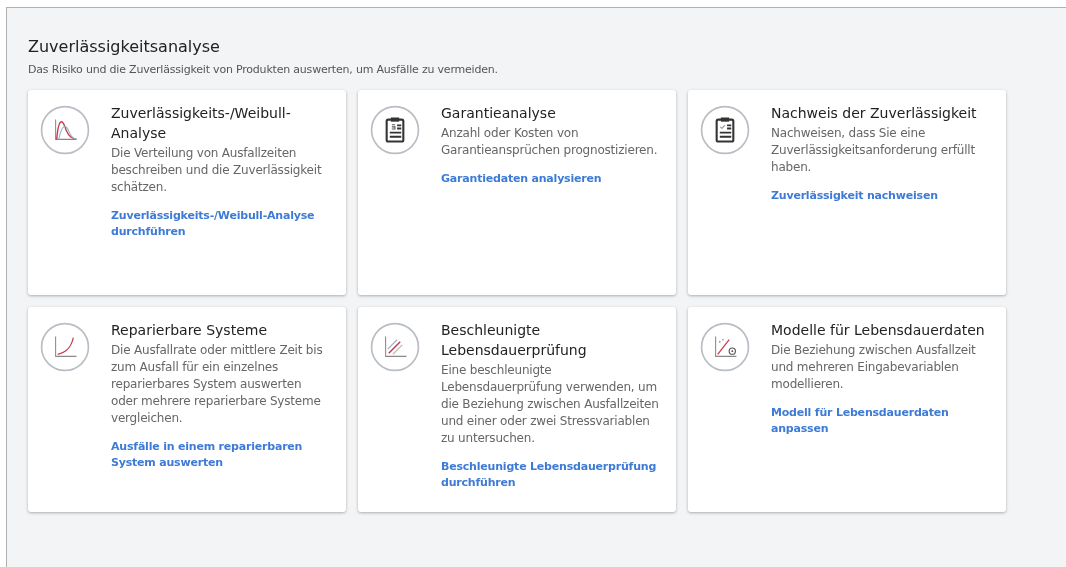 This screenshot has width=1066, height=567. Describe the element at coordinates (880, 421) in the screenshot. I see `card-link: Modell für Lebensdauerdaten anpassen` at that location.